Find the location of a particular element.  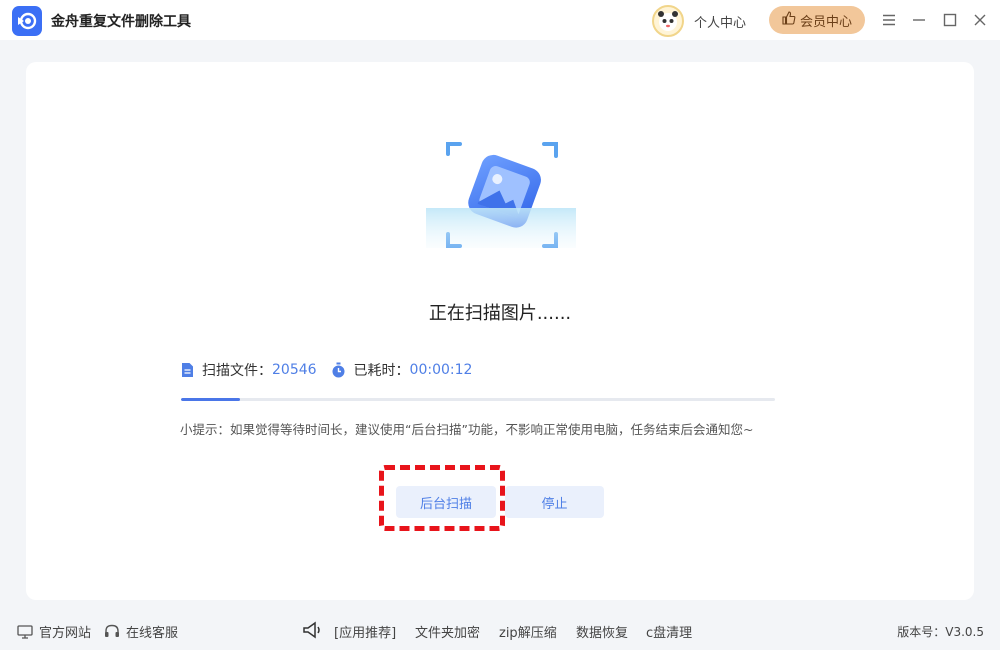

stop-button: 停止 is located at coordinates (554, 502).